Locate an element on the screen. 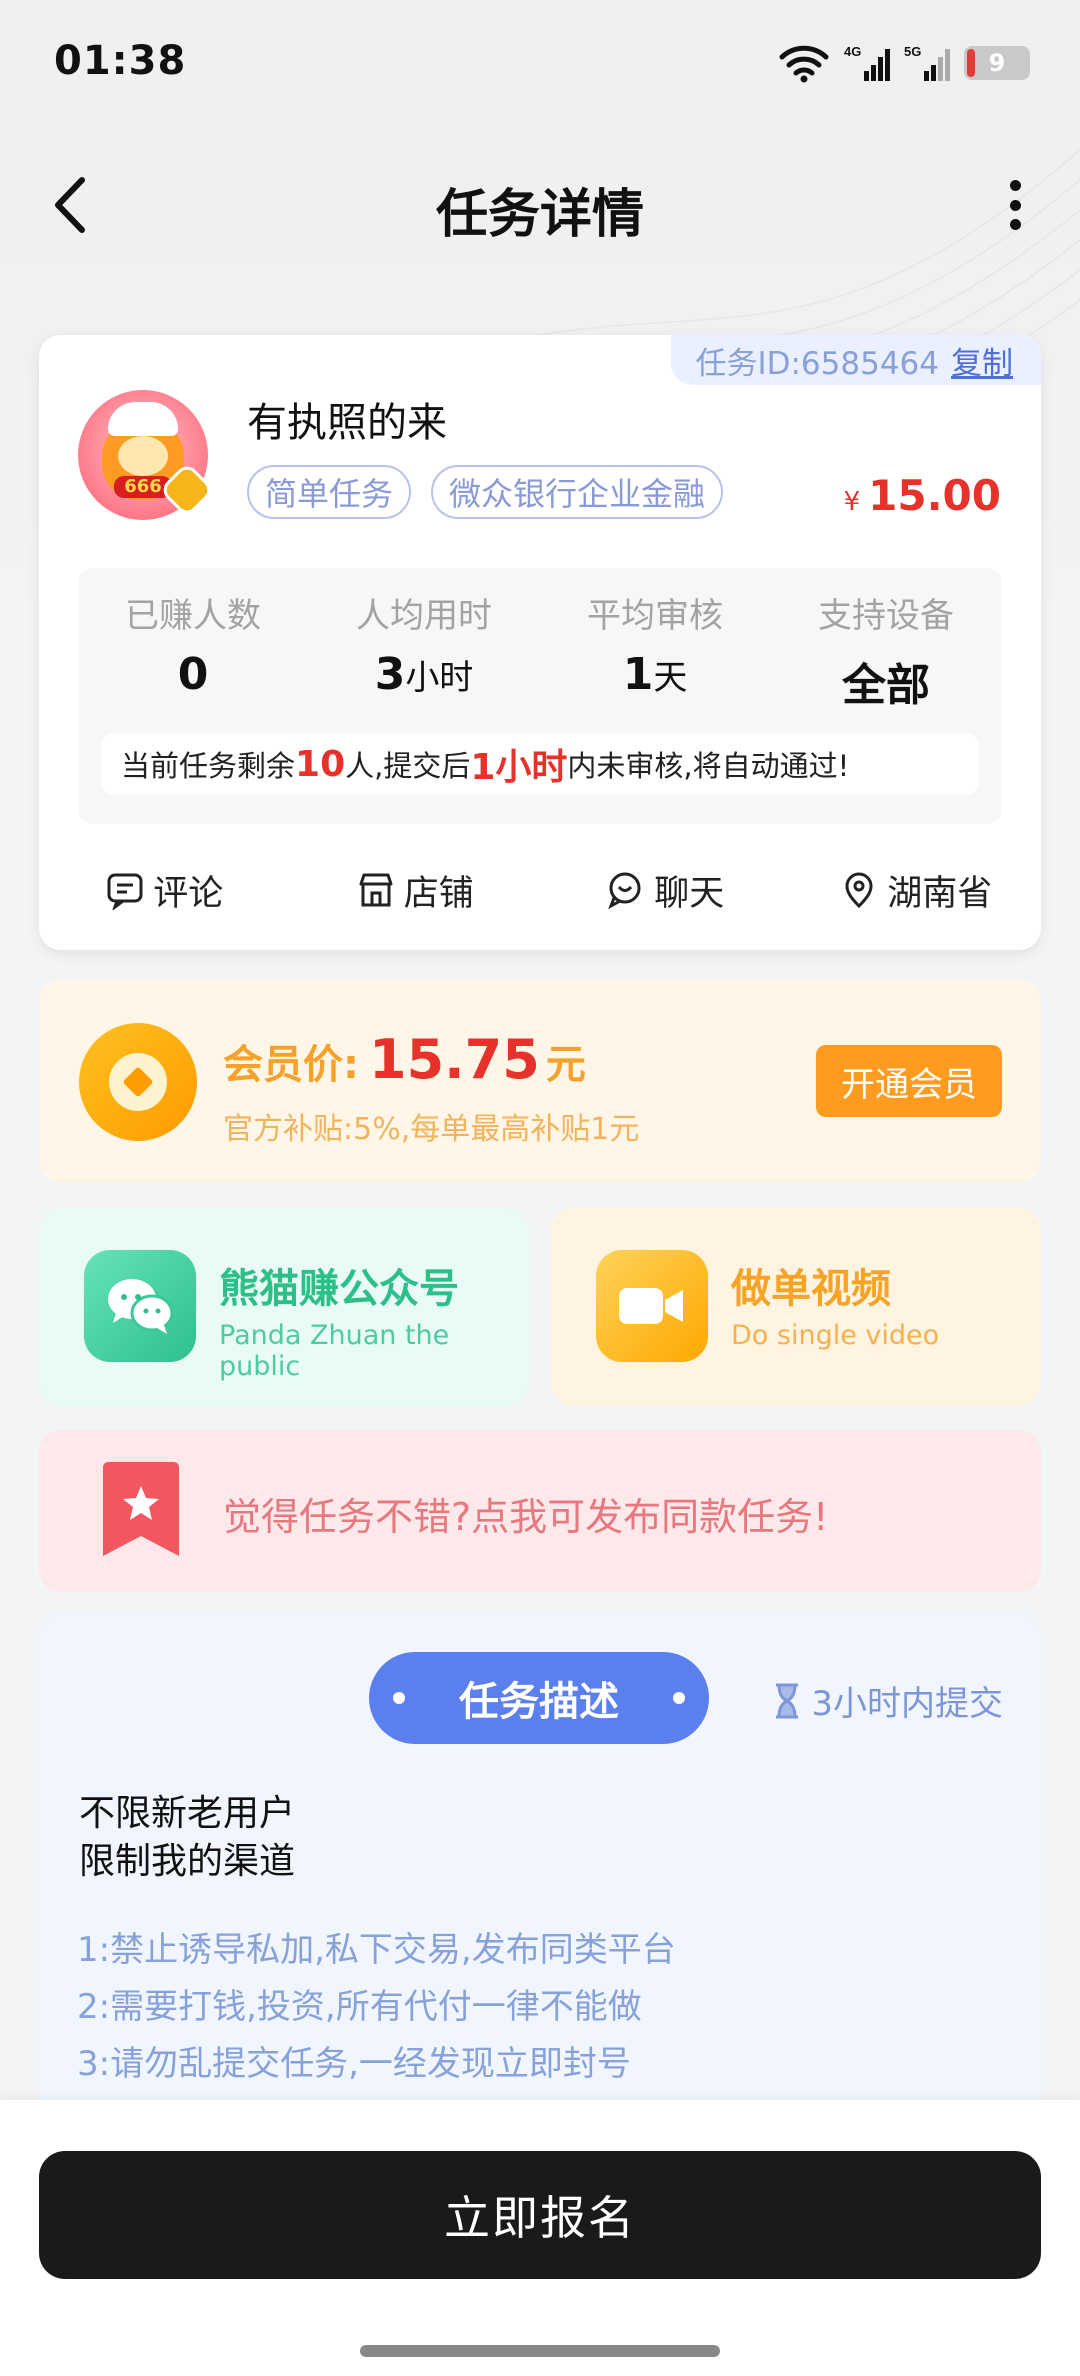 The image size is (1080, 2376). comment-icon is located at coordinates (125, 891).